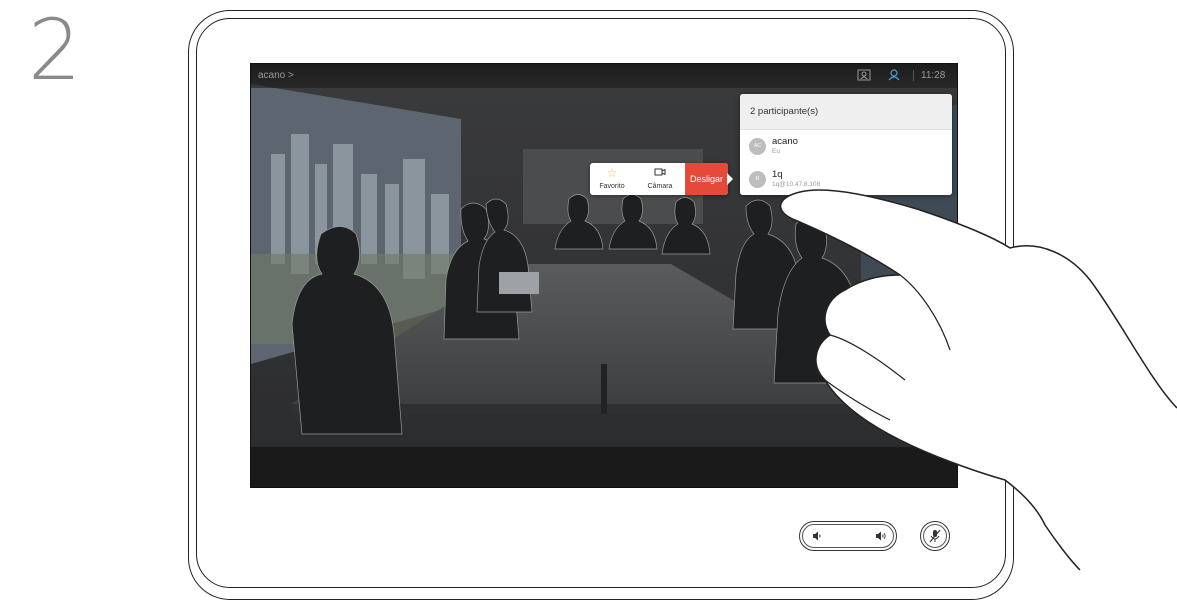 This screenshot has width=1177, height=600. Describe the element at coordinates (913, 75) in the screenshot. I see `clock-separator` at that location.